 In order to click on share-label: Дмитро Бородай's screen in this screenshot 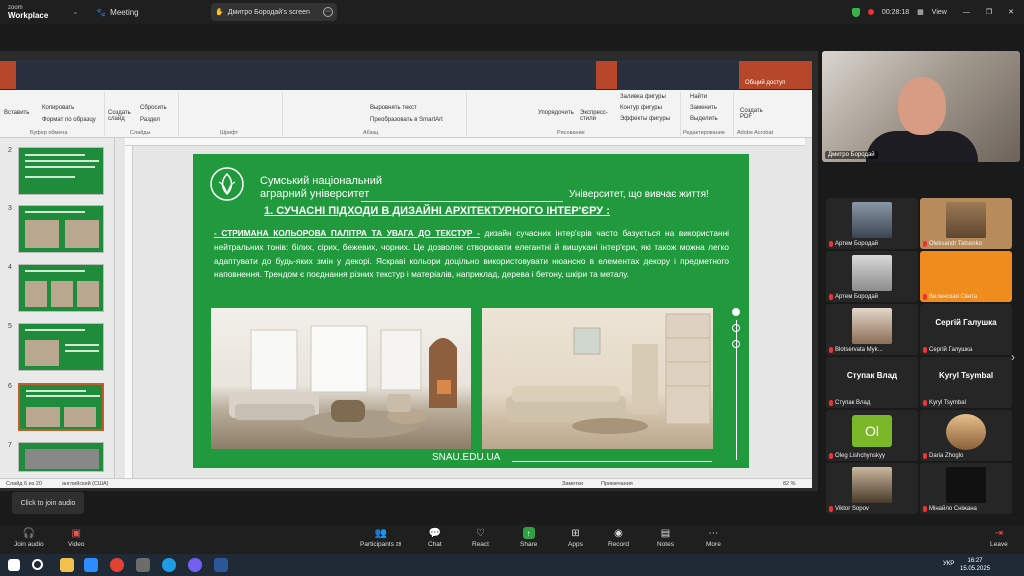, I will do `click(268, 12)`.